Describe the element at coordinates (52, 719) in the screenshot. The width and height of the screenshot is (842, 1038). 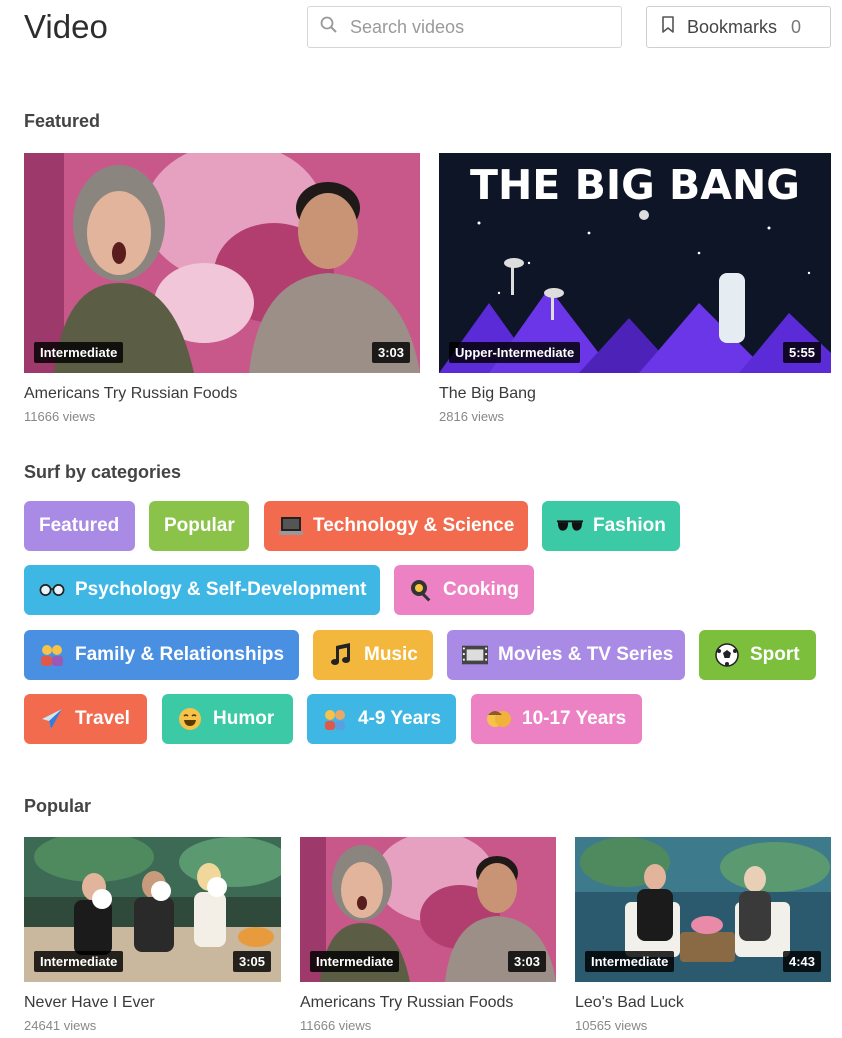
I see `airplane-icon` at that location.